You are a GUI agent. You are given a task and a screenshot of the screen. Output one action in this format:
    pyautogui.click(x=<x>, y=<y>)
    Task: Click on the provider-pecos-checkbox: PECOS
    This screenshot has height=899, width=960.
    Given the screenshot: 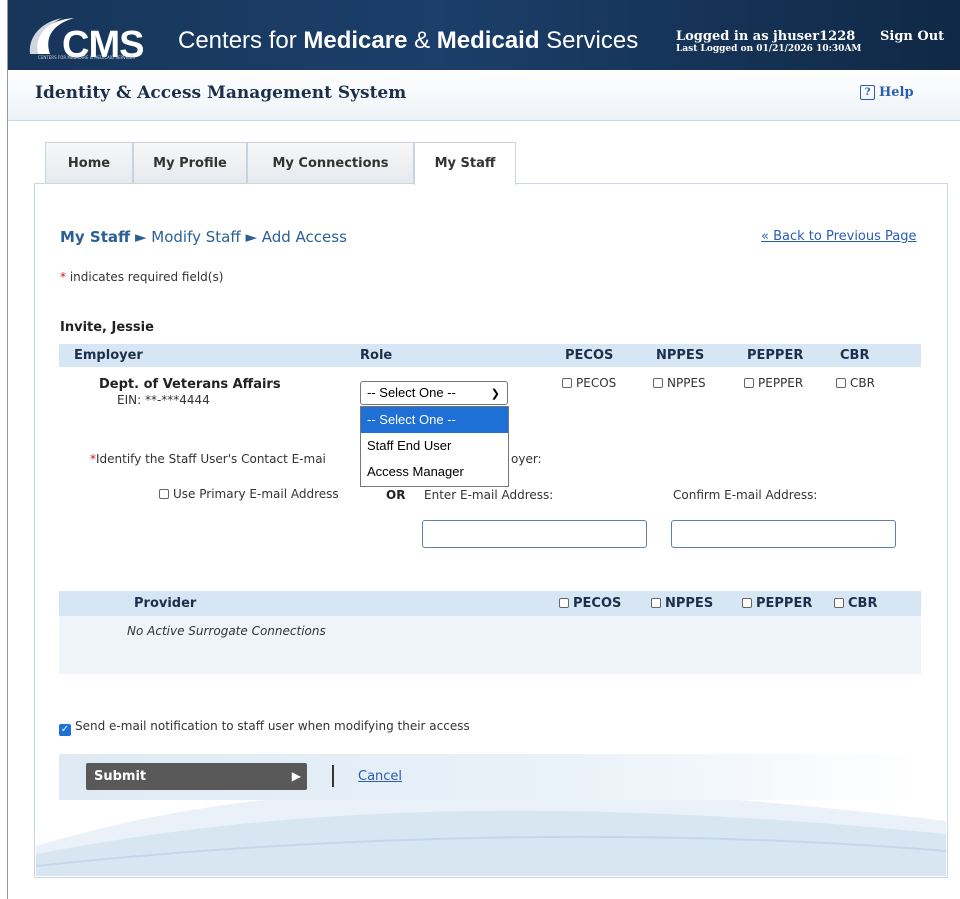 What is the action you would take?
    pyautogui.click(x=590, y=603)
    